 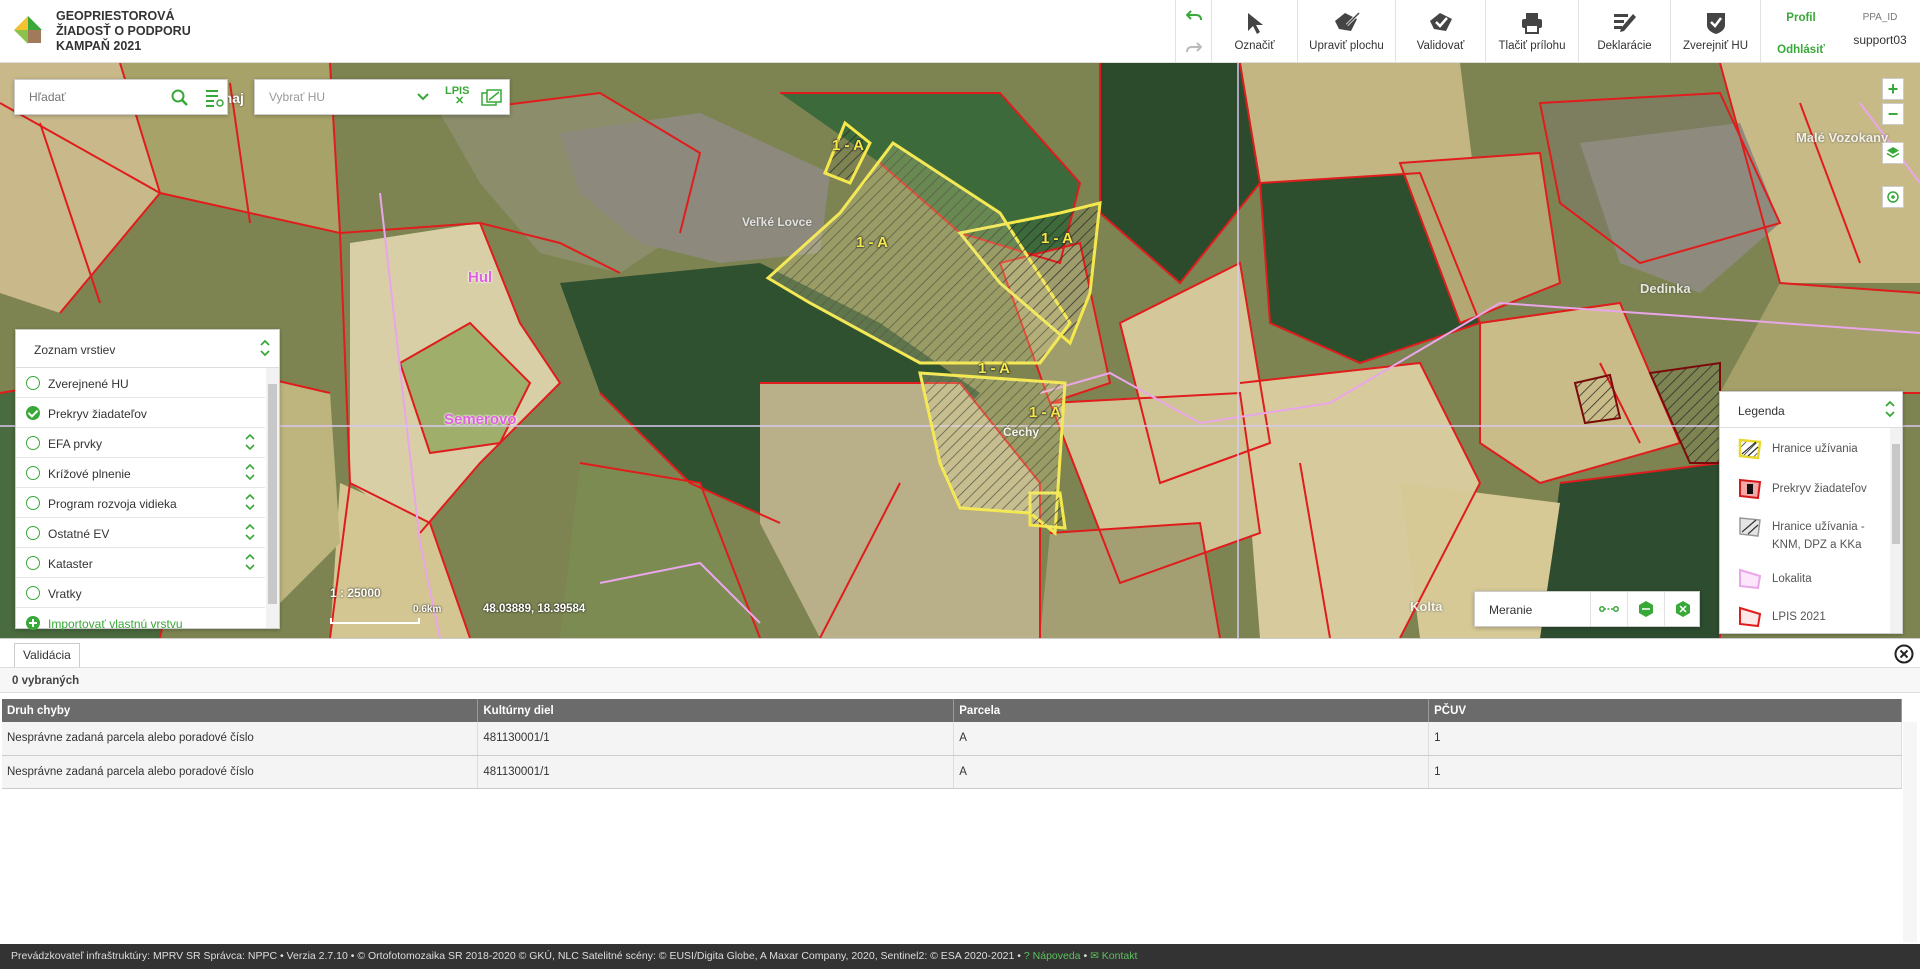 I want to click on app-title-line-3: KAMPAŇ 2021, so click(x=99, y=46).